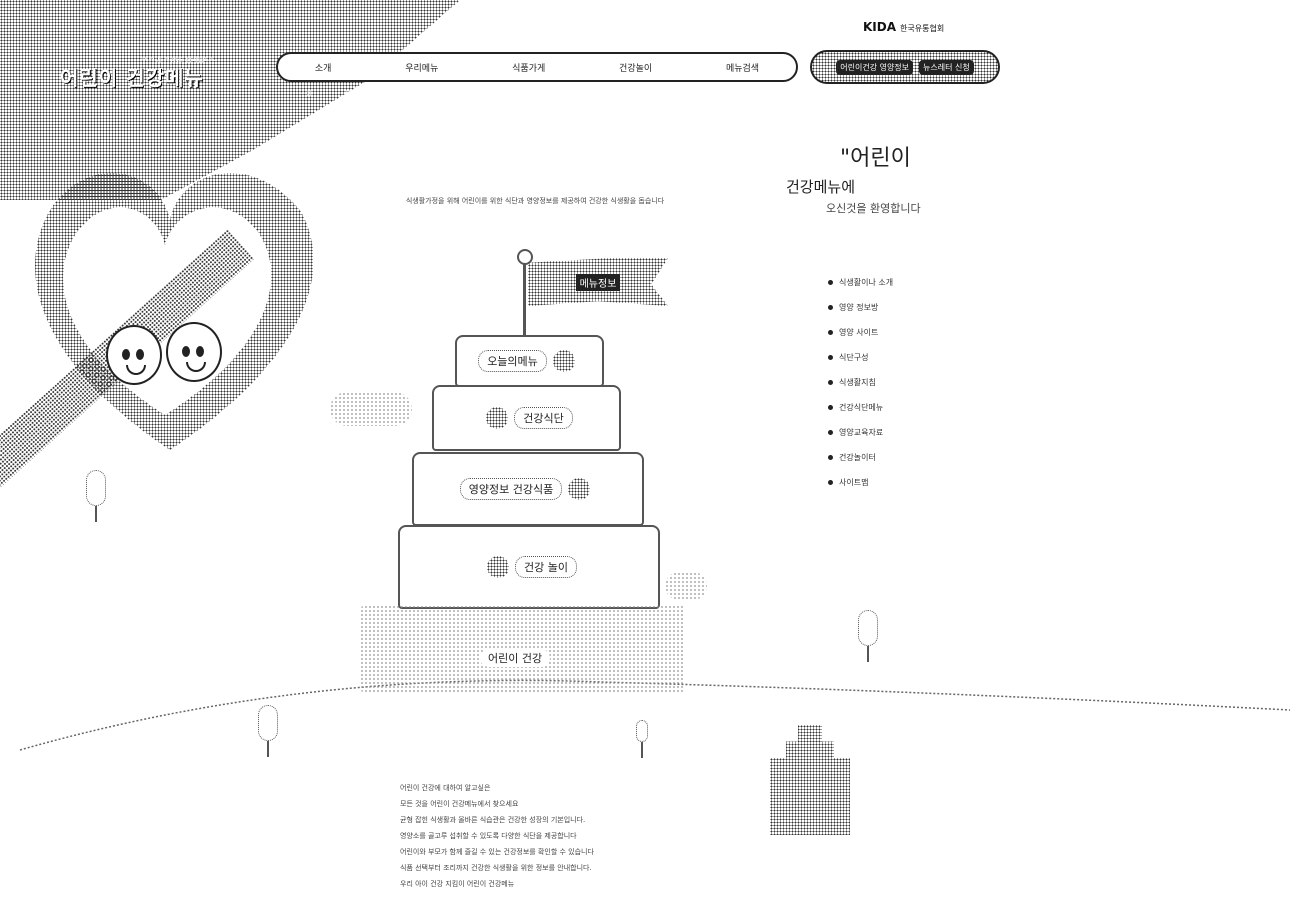 The image size is (1296, 910). What do you see at coordinates (538, 94) in the screenshot?
I see `sub-nav-item: 식생활지도` at bounding box center [538, 94].